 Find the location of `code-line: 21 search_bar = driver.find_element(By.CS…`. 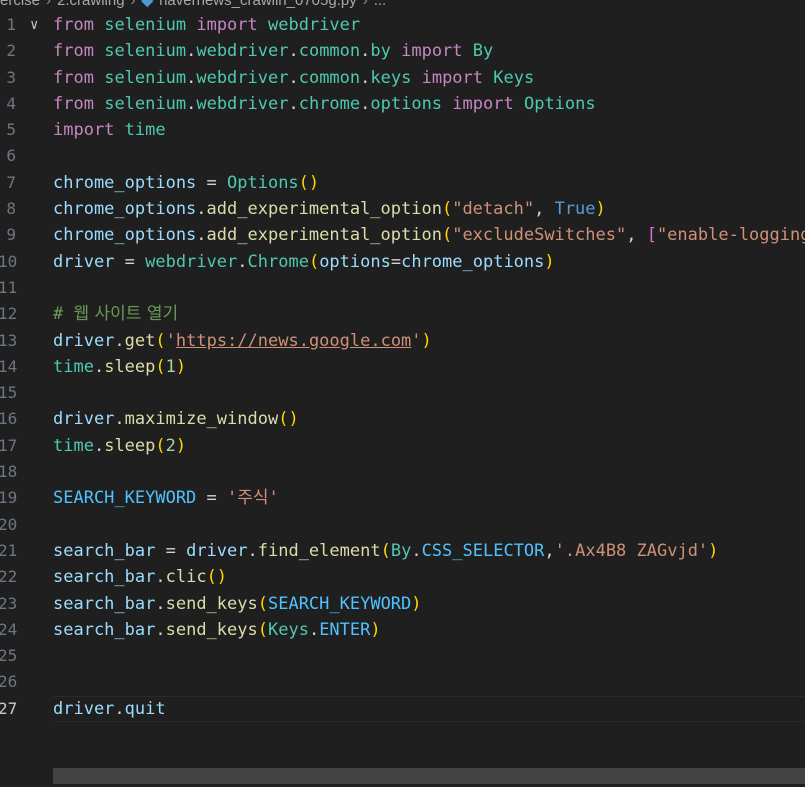

code-line: 21 search_bar = driver.find_element(By.CS… is located at coordinates (402, 551).